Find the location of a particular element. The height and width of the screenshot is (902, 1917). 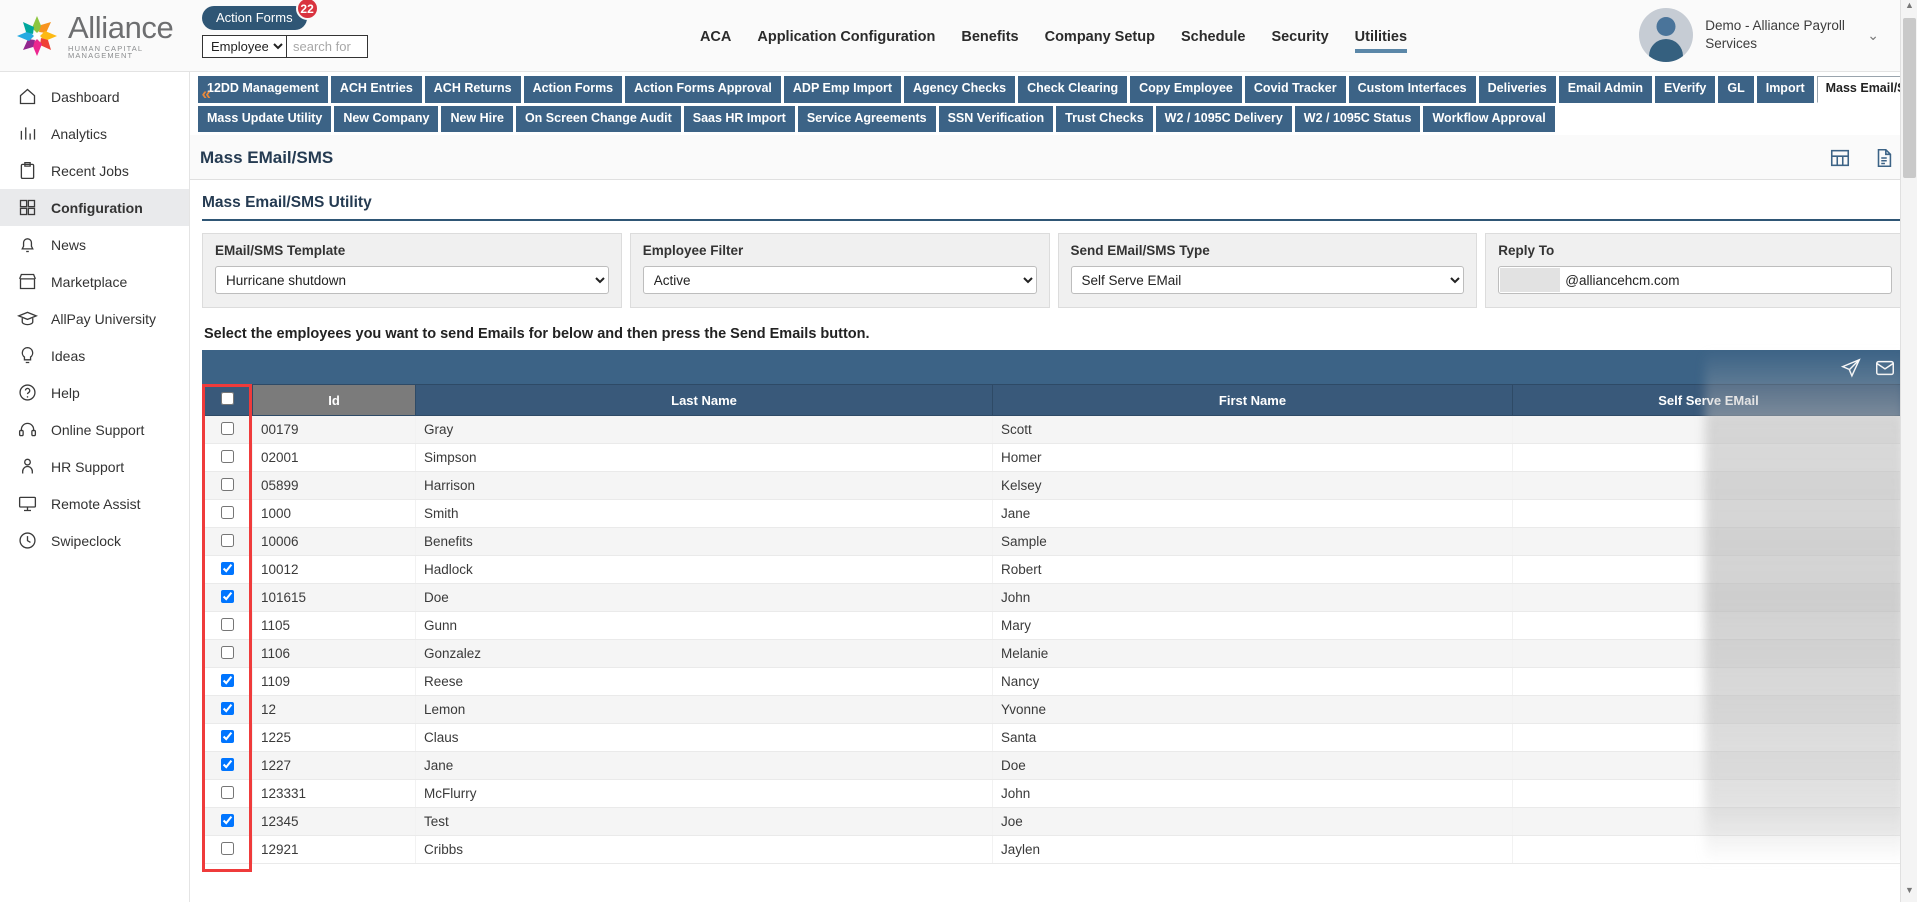

subtab-gl: GL is located at coordinates (1736, 89).